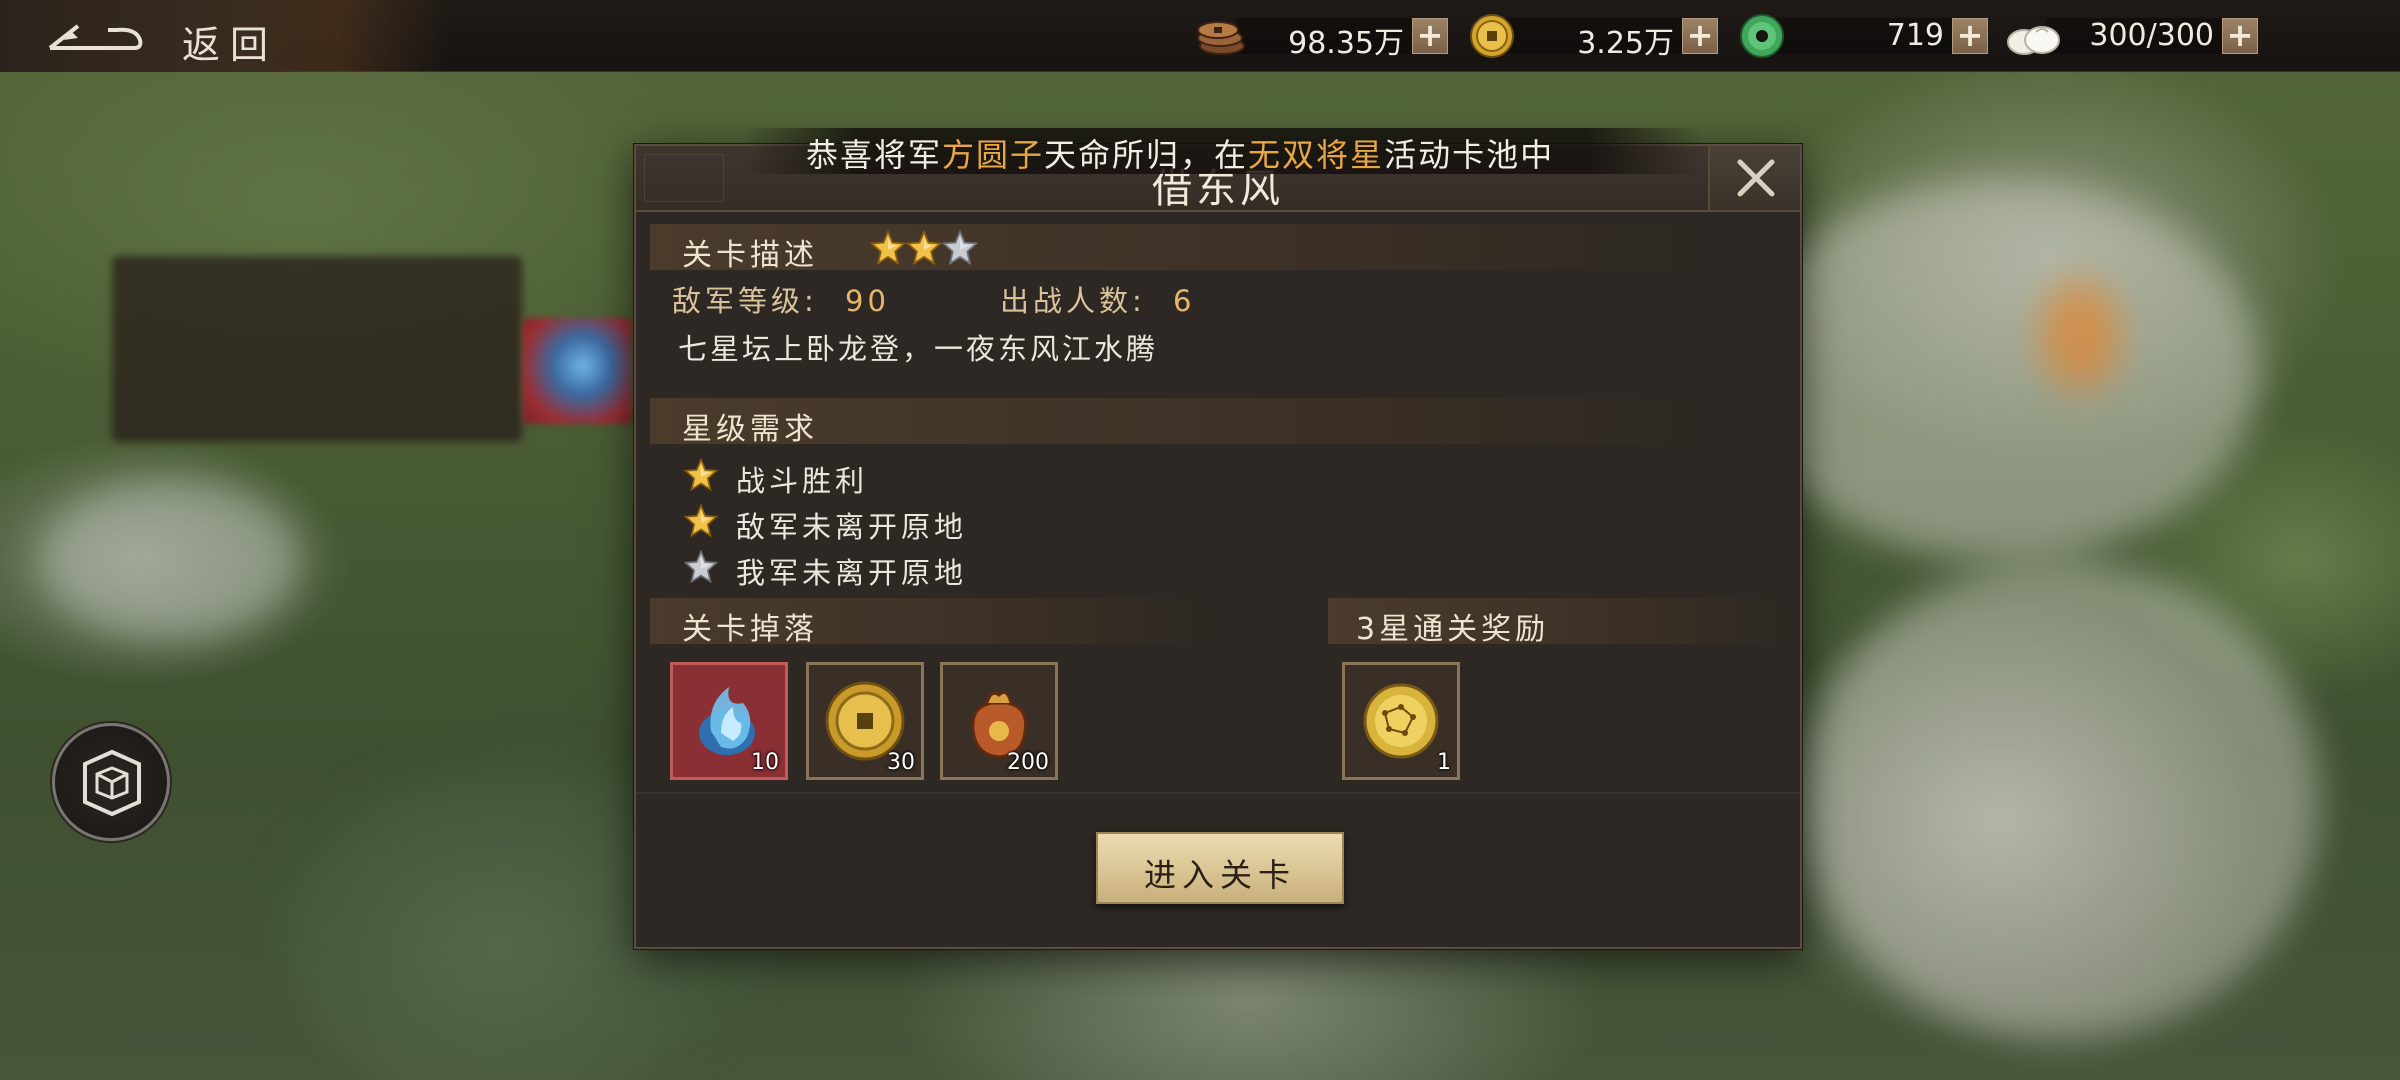 The width and height of the screenshot is (2400, 1080). Describe the element at coordinates (1762, 36) in the screenshot. I see `jade-disc-icon` at that location.